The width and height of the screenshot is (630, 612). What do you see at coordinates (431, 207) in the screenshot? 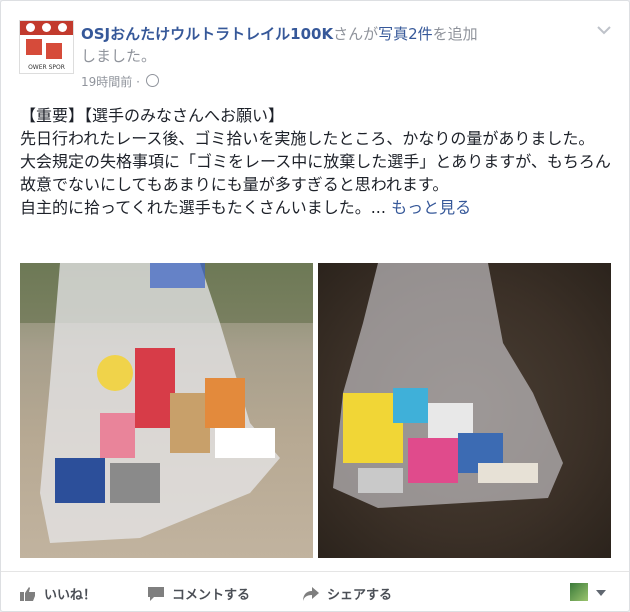
I see `see-more-link: もっと見る` at bounding box center [431, 207].